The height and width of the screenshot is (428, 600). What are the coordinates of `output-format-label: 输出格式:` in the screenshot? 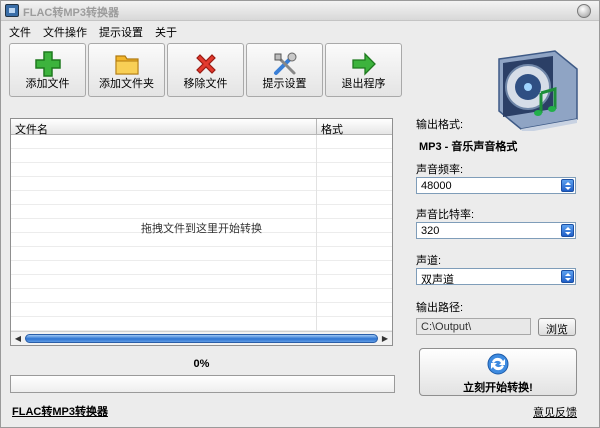 It's located at (440, 125).